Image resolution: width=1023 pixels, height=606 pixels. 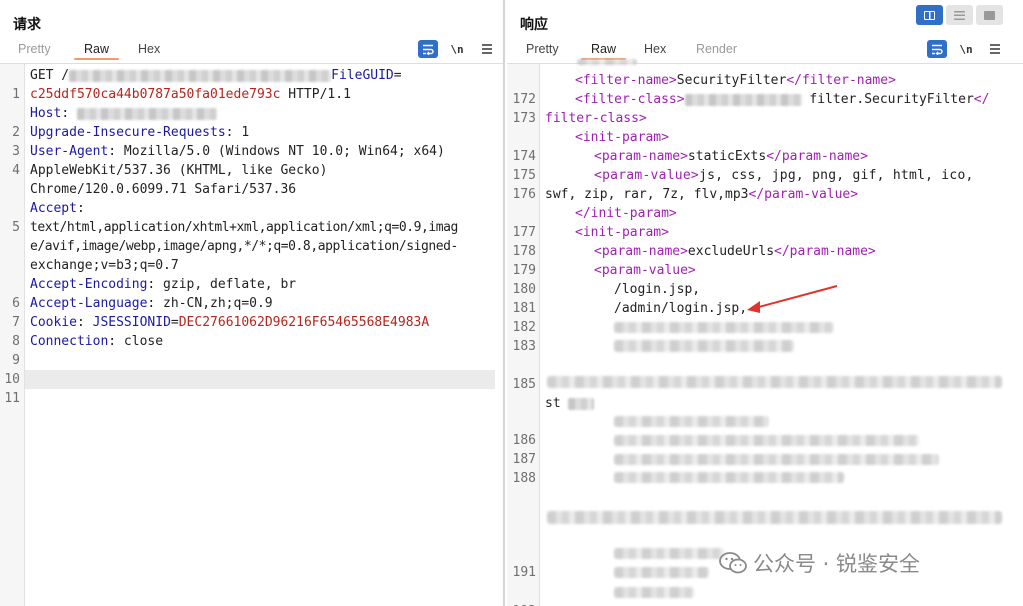 What do you see at coordinates (837, 564) in the screenshot?
I see `watermark-text: 公众号 · 锐鉴安全` at bounding box center [837, 564].